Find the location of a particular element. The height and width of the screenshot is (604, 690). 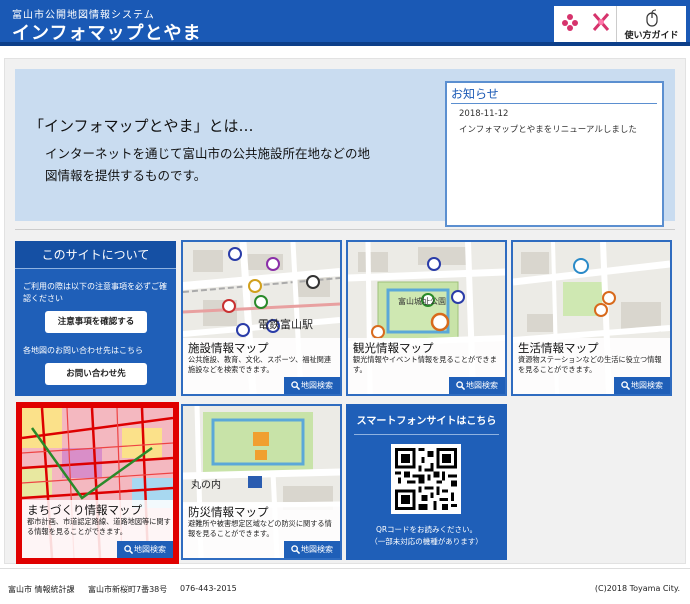

footer-phone: 076-443-2015 is located at coordinates (208, 588).